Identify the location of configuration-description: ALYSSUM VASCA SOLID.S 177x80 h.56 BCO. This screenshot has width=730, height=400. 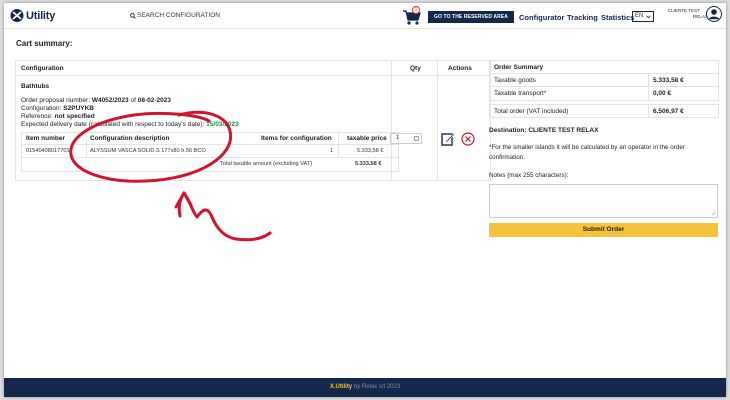
(148, 151).